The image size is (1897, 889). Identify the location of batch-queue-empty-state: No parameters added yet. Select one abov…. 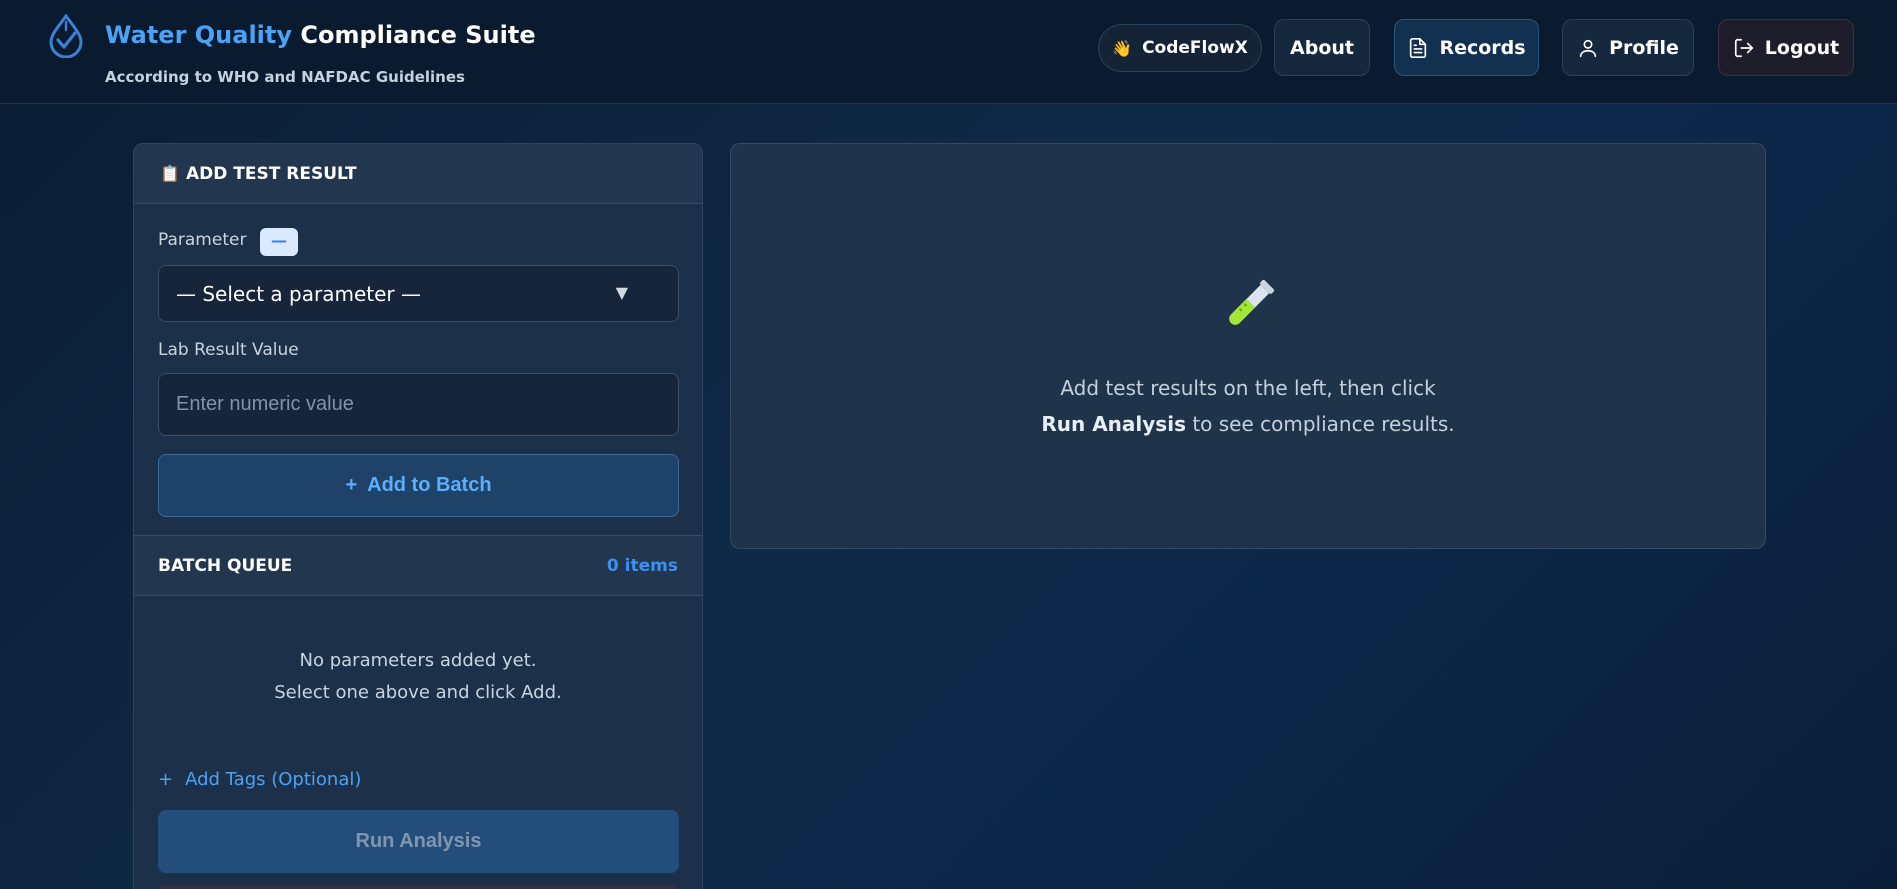
(418, 677).